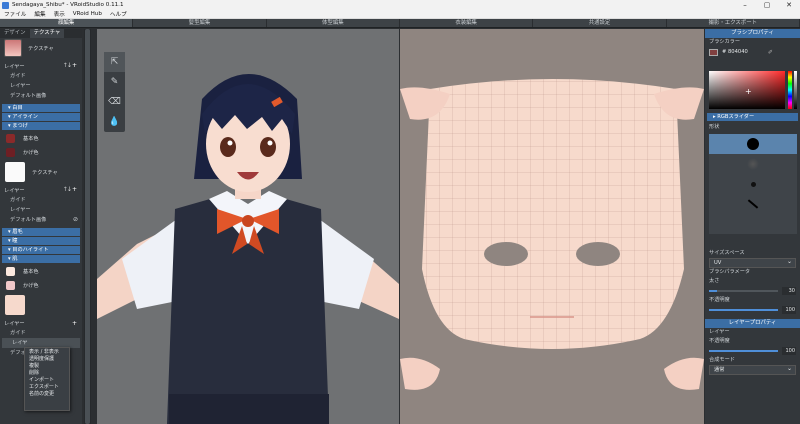 This screenshot has width=800, height=424. Describe the element at coordinates (41, 259) in the screenshot. I see `section-skin: ▾ 肌` at that location.